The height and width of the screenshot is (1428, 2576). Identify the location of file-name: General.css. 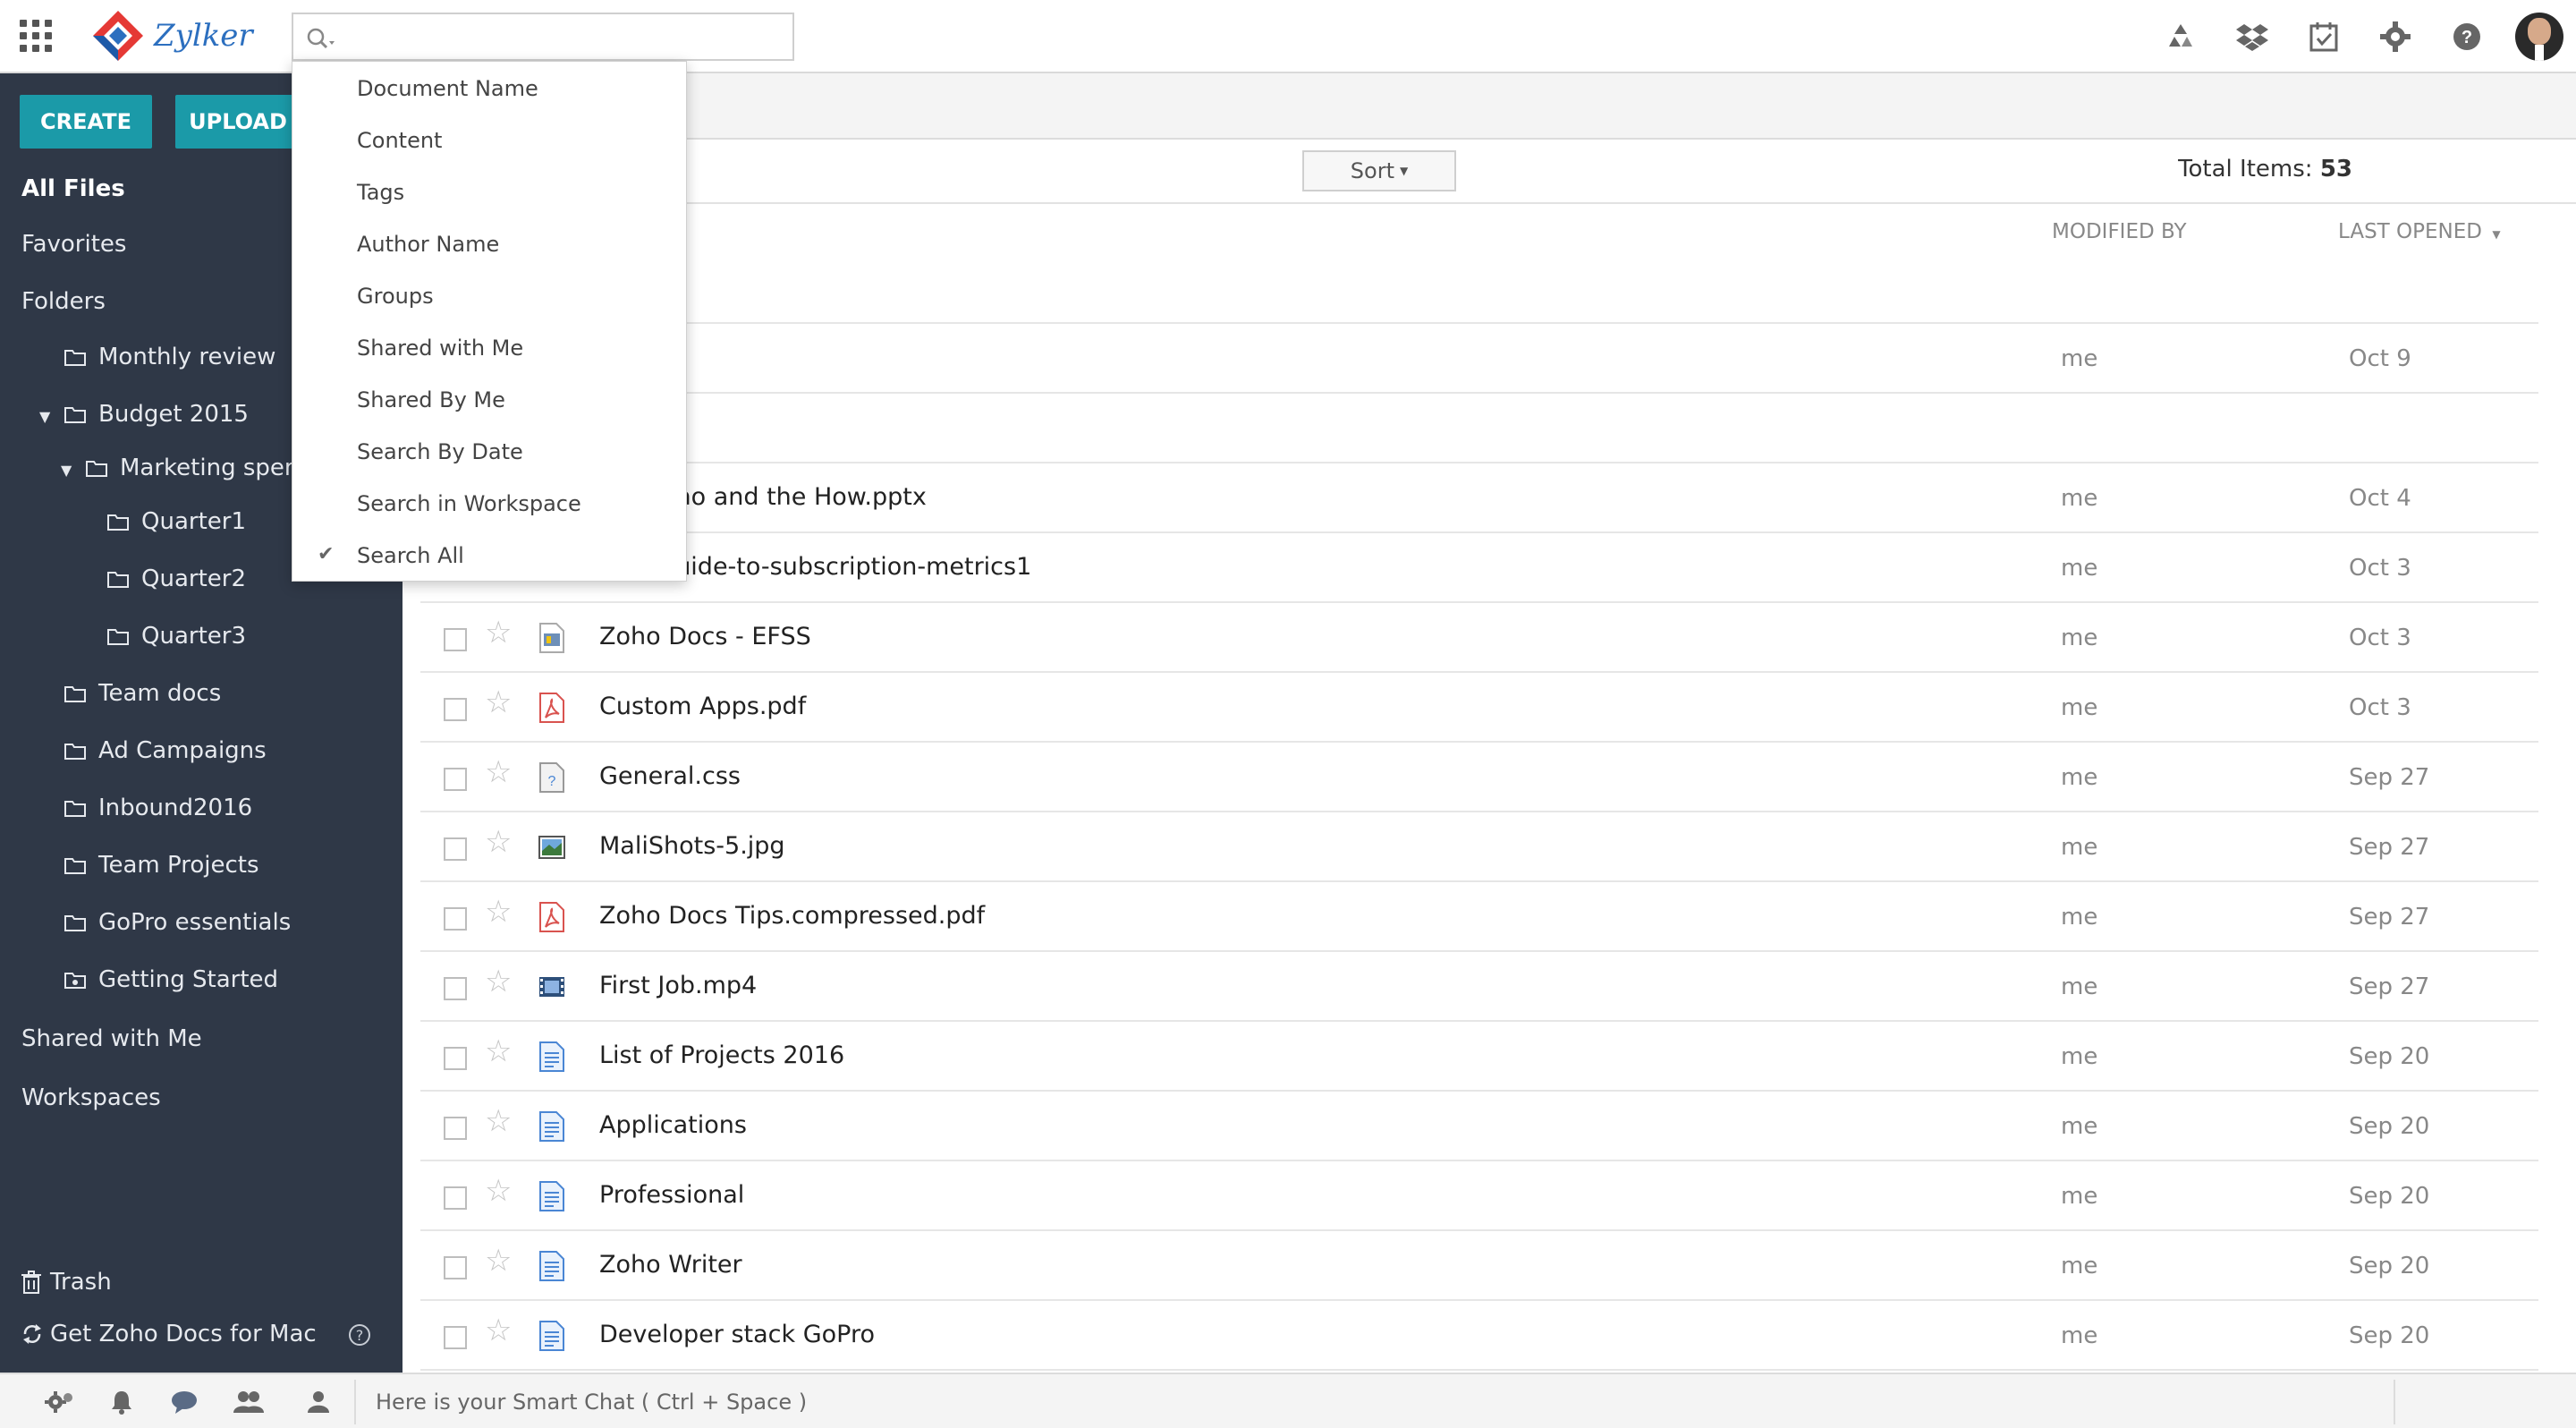
(670, 776).